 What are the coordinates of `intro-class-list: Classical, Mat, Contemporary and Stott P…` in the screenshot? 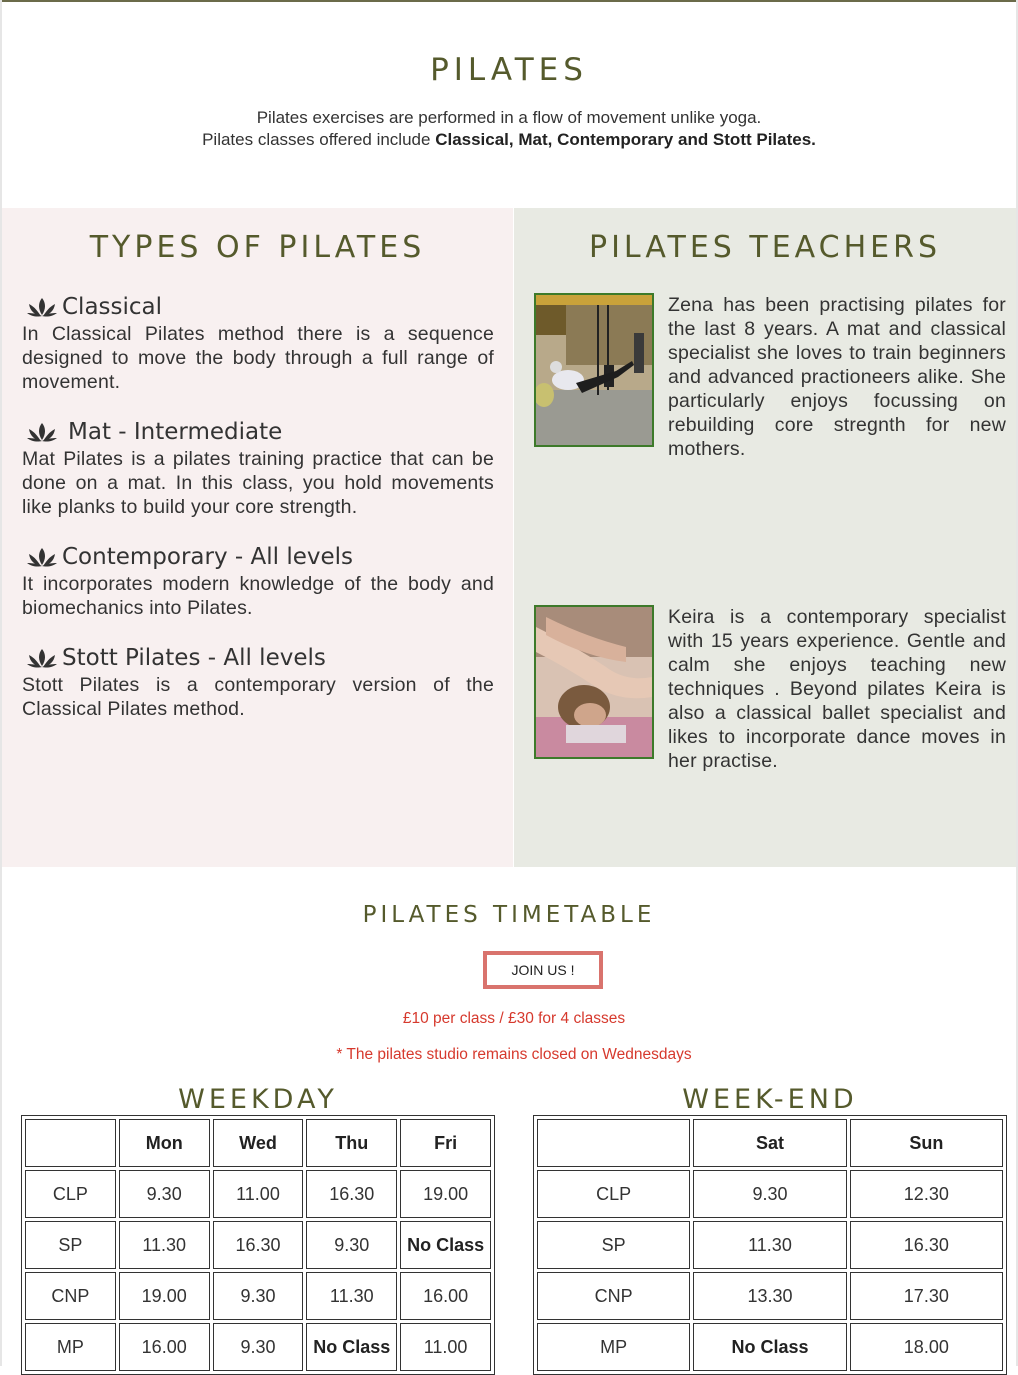 It's located at (625, 139).